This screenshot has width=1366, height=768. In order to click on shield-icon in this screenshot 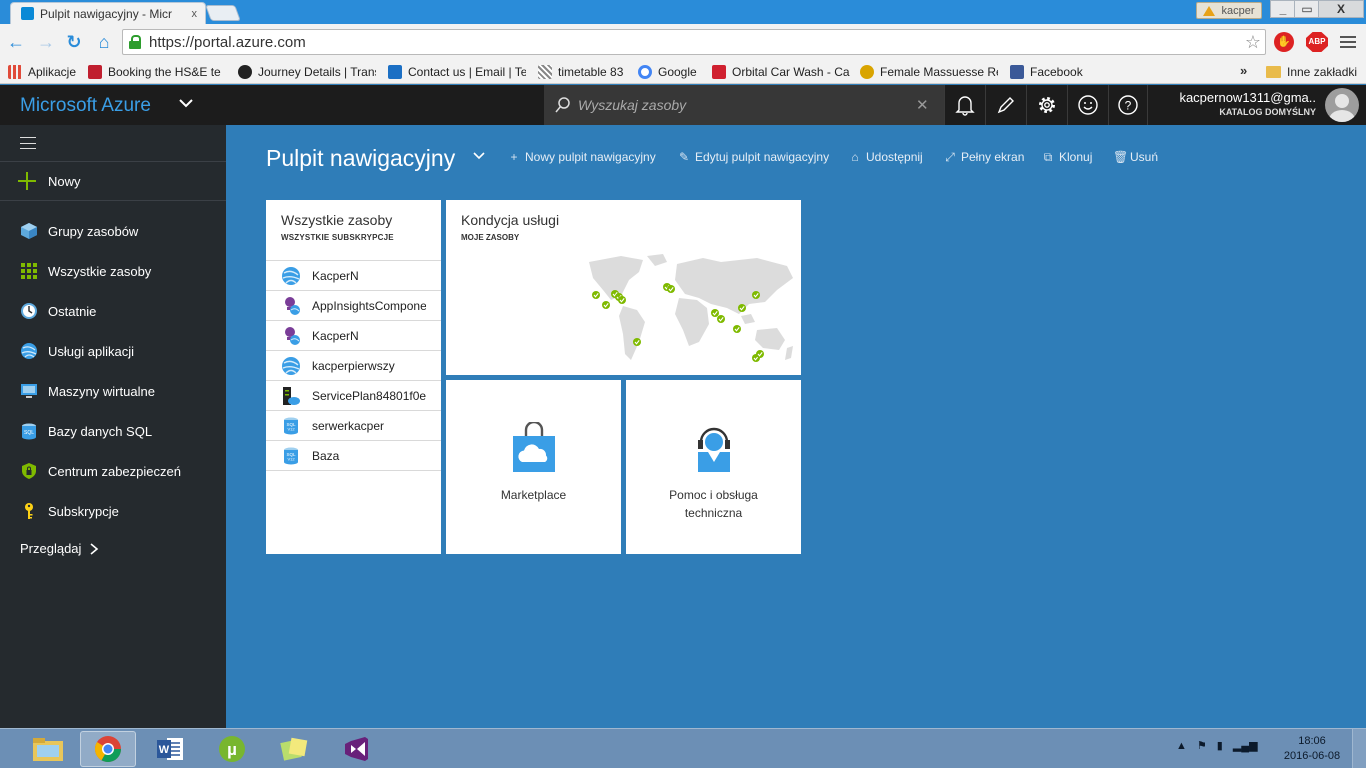, I will do `click(29, 471)`.